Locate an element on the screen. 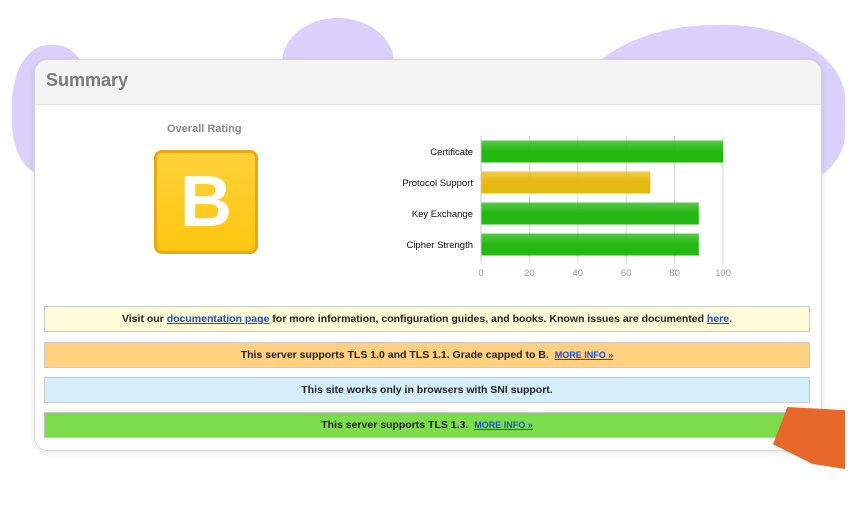 The image size is (856, 511). summary-header: Summary is located at coordinates (428, 82).